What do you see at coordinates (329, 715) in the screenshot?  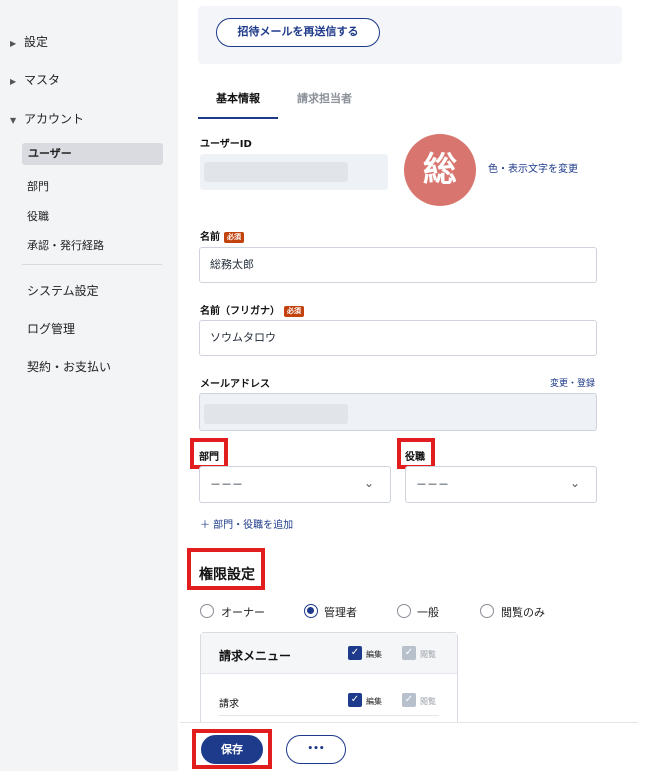 I see `row-divider` at bounding box center [329, 715].